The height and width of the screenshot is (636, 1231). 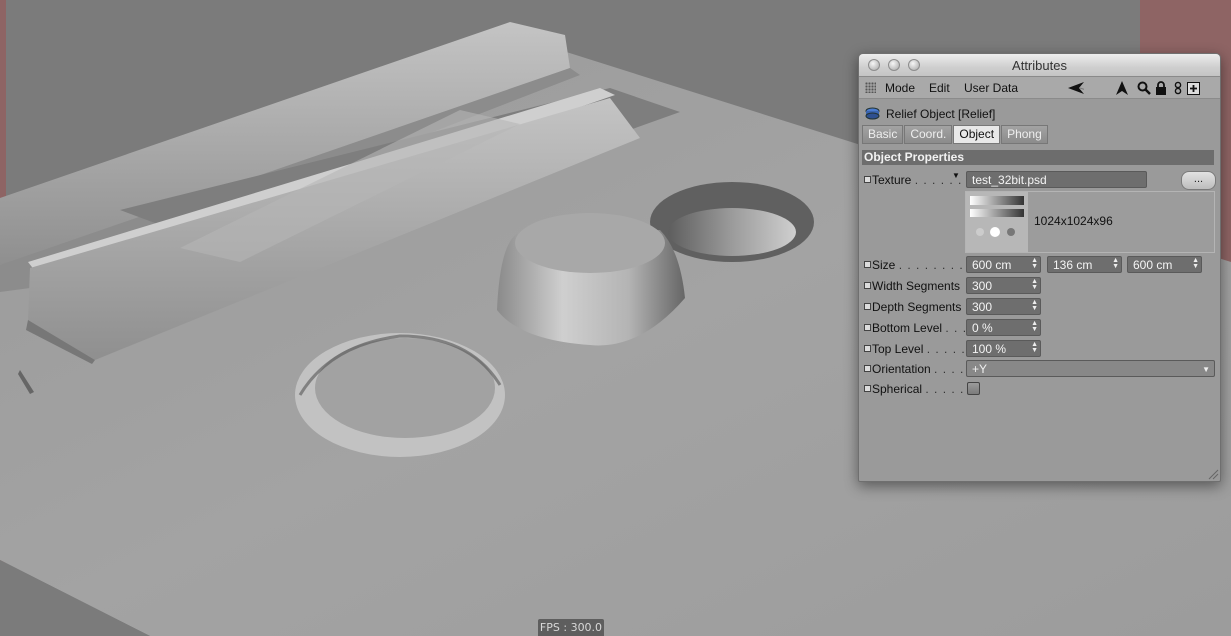 What do you see at coordinates (982, 307) in the screenshot?
I see `depth-segments-value: 300` at bounding box center [982, 307].